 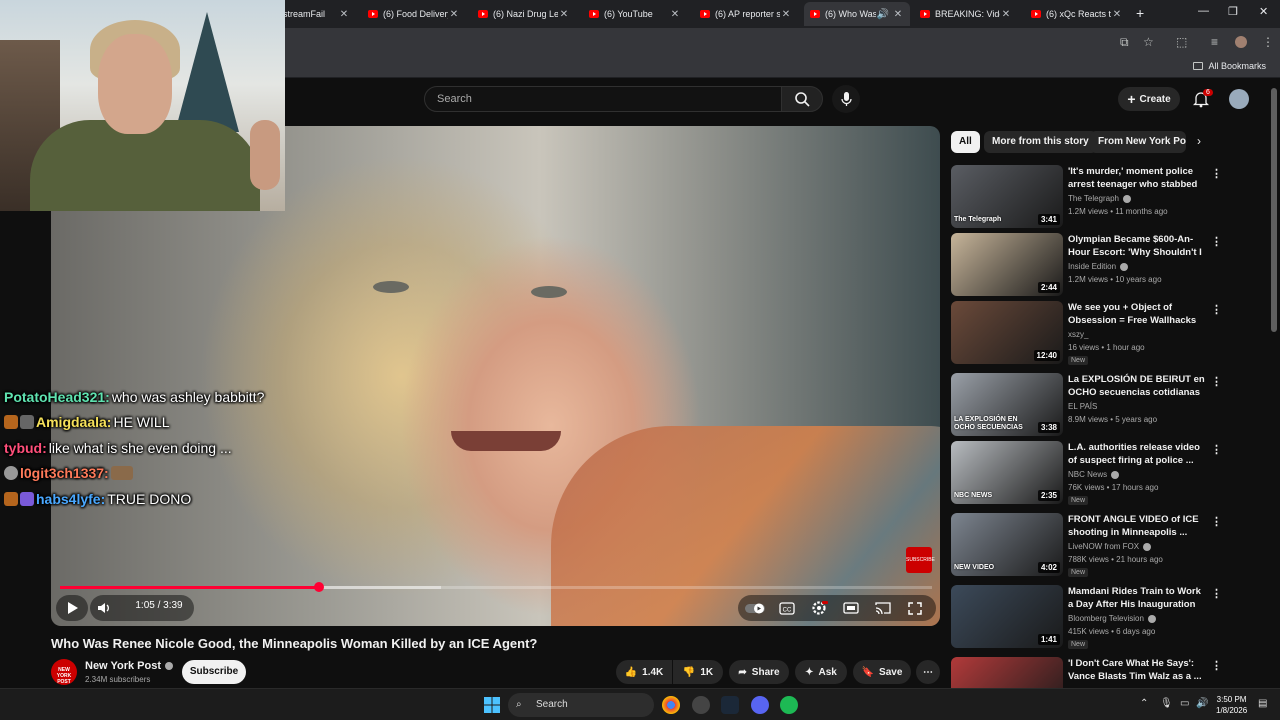 I want to click on chip-from-channel: From New York Post, so click(x=1138, y=142).